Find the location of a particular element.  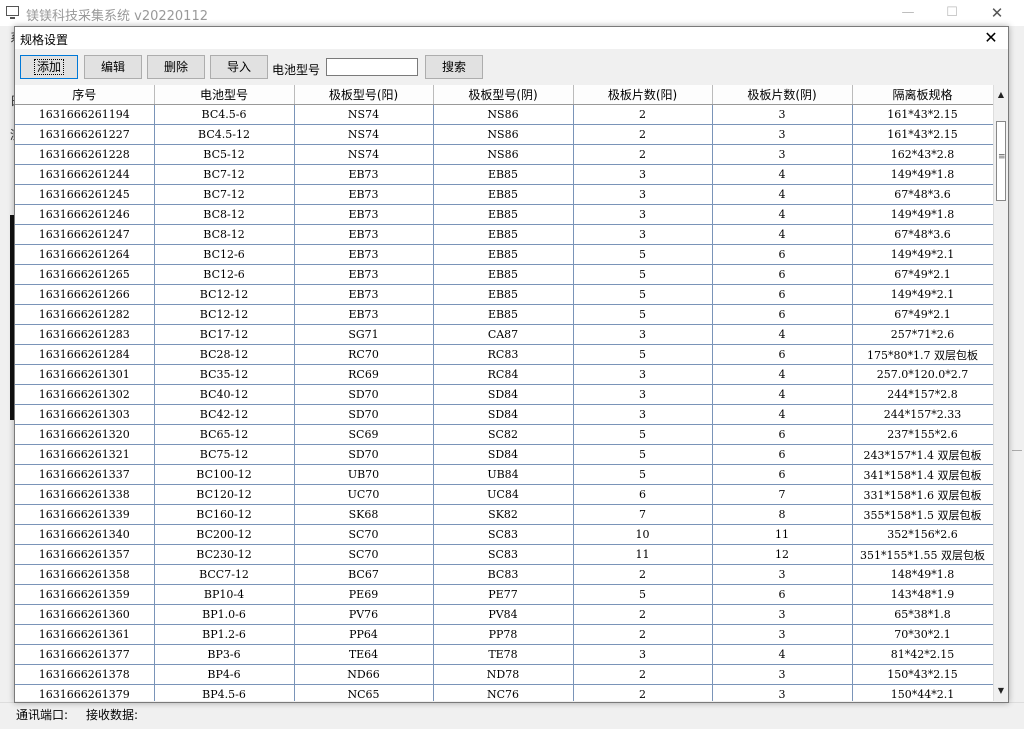

table-cell: UC84 is located at coordinates (503, 494).